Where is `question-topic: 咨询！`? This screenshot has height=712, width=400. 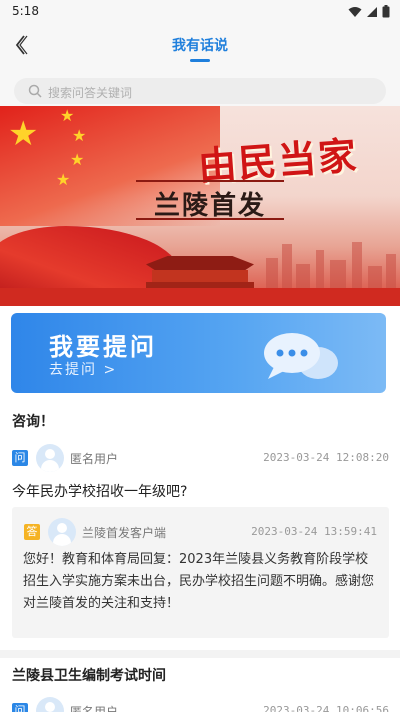 question-topic: 咨询！ is located at coordinates (33, 422).